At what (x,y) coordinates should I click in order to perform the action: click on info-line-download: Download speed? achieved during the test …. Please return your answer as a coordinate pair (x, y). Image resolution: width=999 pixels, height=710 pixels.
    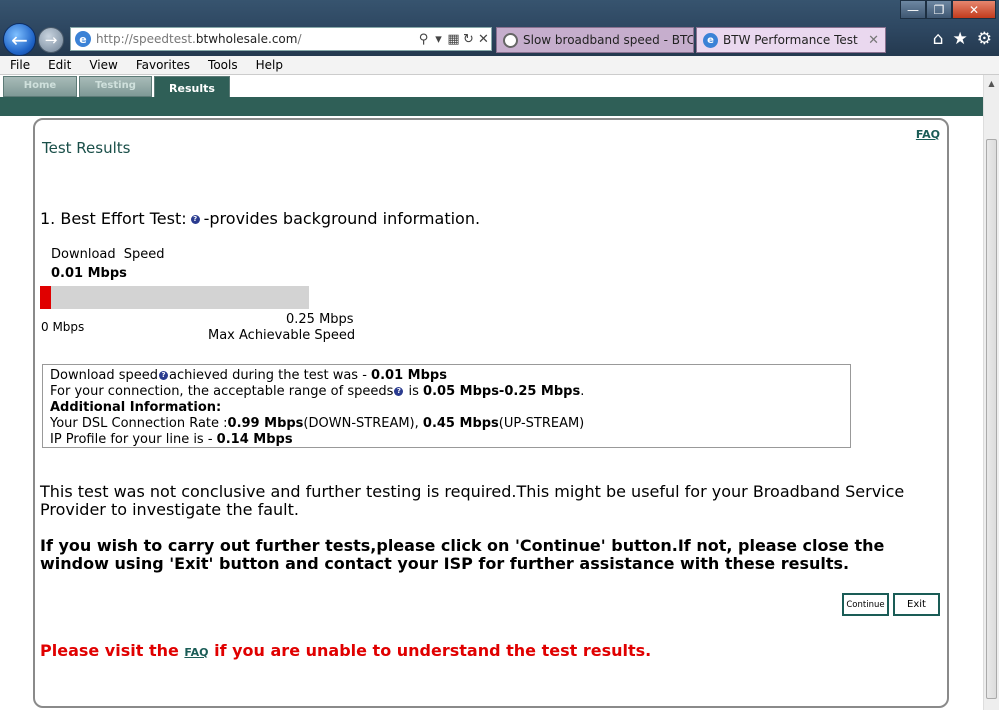
    Looking at the image, I should click on (248, 375).